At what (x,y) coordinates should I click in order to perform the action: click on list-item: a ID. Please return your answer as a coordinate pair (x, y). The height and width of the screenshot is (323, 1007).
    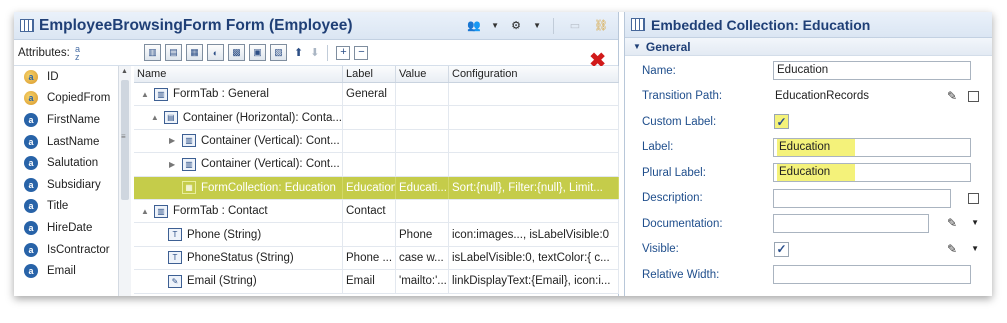
    Looking at the image, I should click on (74, 77).